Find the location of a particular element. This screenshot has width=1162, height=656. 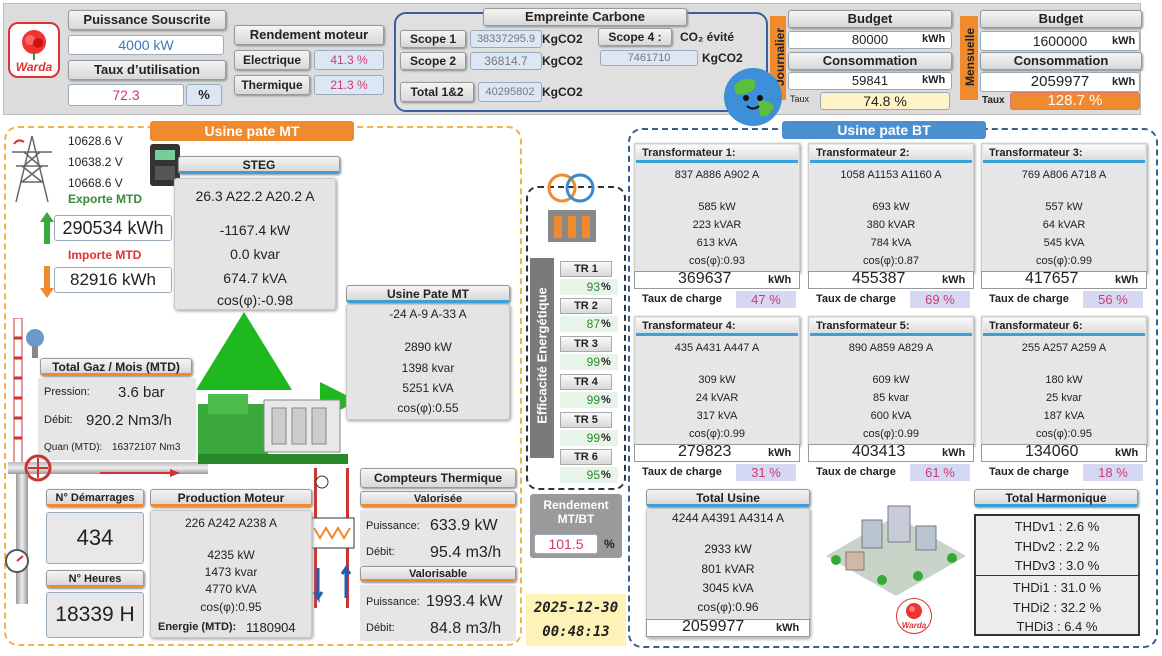

production-moteur-label: Production Moteur is located at coordinates (231, 498).